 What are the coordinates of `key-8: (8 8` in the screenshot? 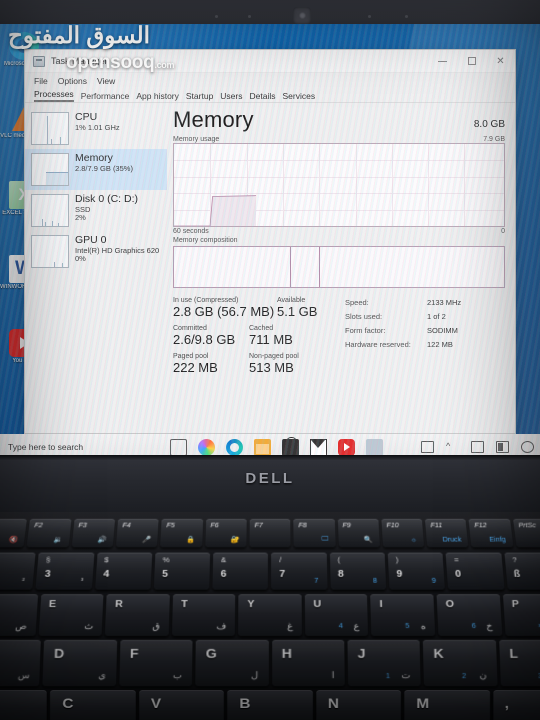 It's located at (358, 571).